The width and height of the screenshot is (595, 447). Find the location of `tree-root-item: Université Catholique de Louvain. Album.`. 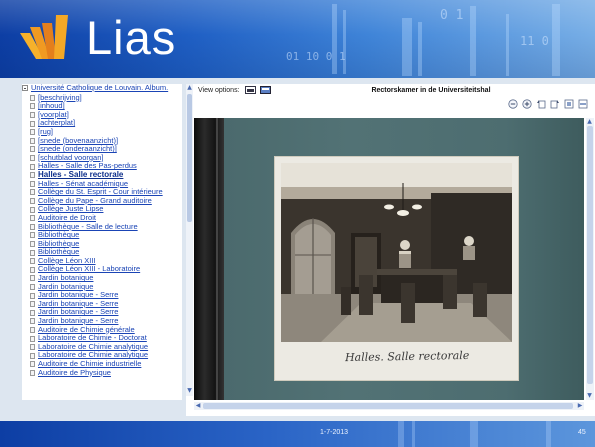

tree-root-item: Université Catholique de Louvain. Album. is located at coordinates (102, 88).